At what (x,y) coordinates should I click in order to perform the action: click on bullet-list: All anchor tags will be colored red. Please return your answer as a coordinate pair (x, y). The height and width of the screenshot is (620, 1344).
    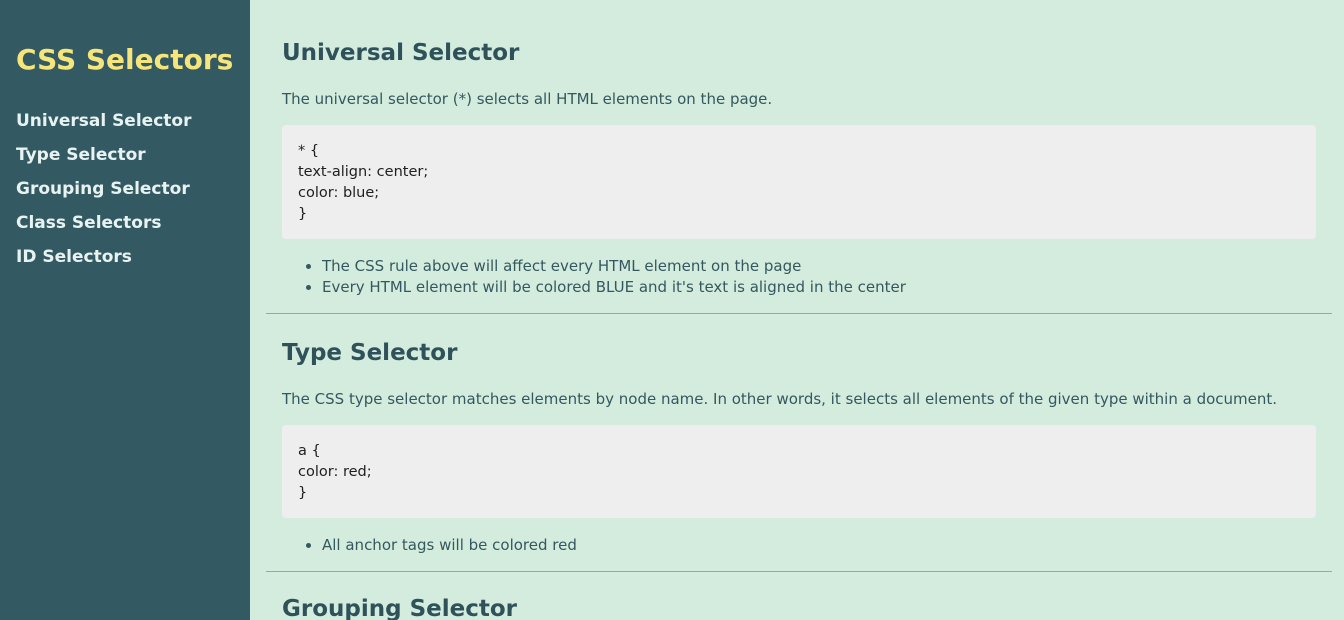
    Looking at the image, I should click on (799, 545).